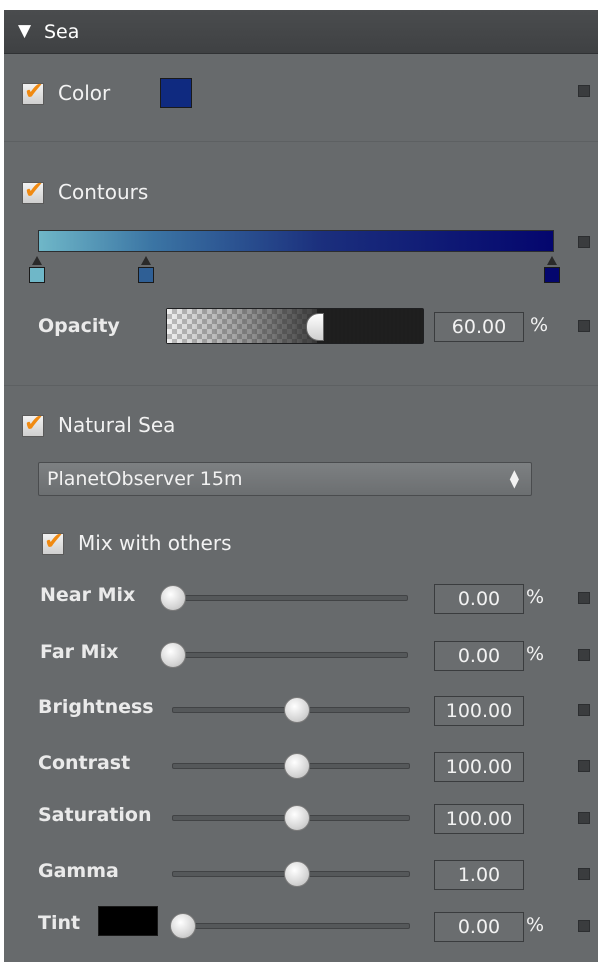  What do you see at coordinates (296, 241) in the screenshot?
I see `contours-gradient-bar` at bounding box center [296, 241].